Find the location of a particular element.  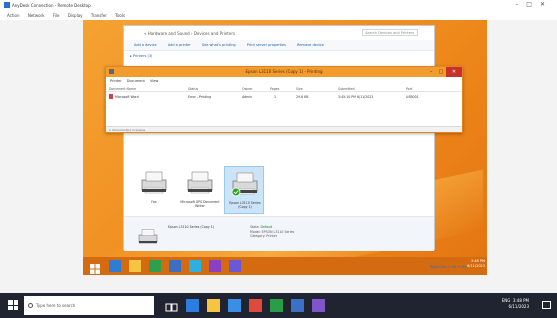

clock-time: 3:48 PM is located at coordinates (520, 300).